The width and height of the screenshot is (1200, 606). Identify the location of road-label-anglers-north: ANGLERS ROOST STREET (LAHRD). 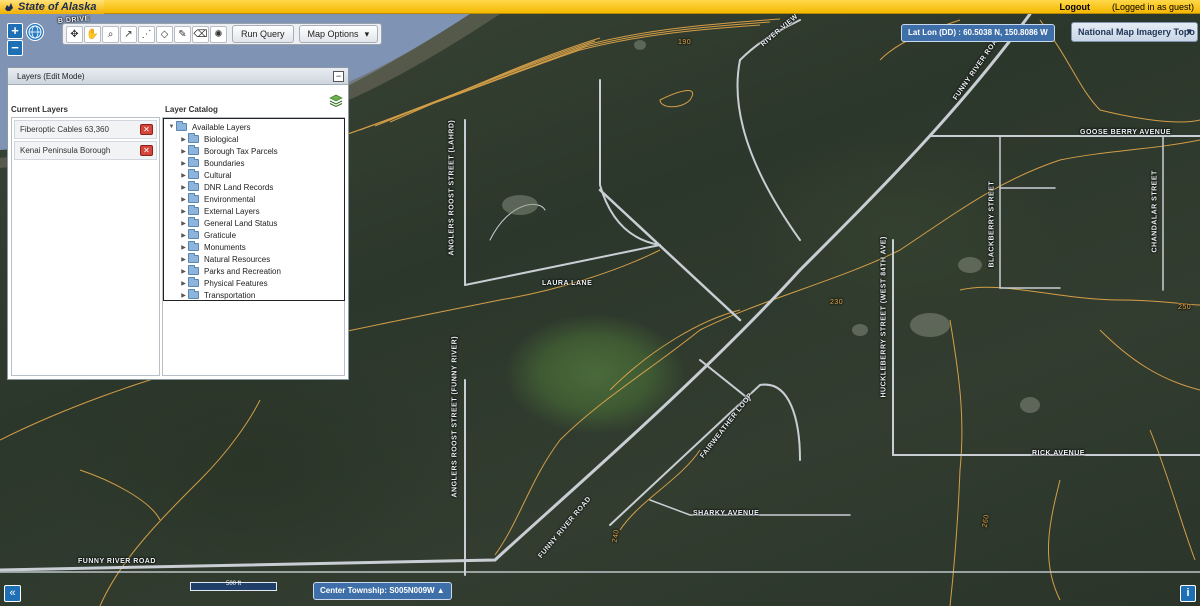
(452, 187).